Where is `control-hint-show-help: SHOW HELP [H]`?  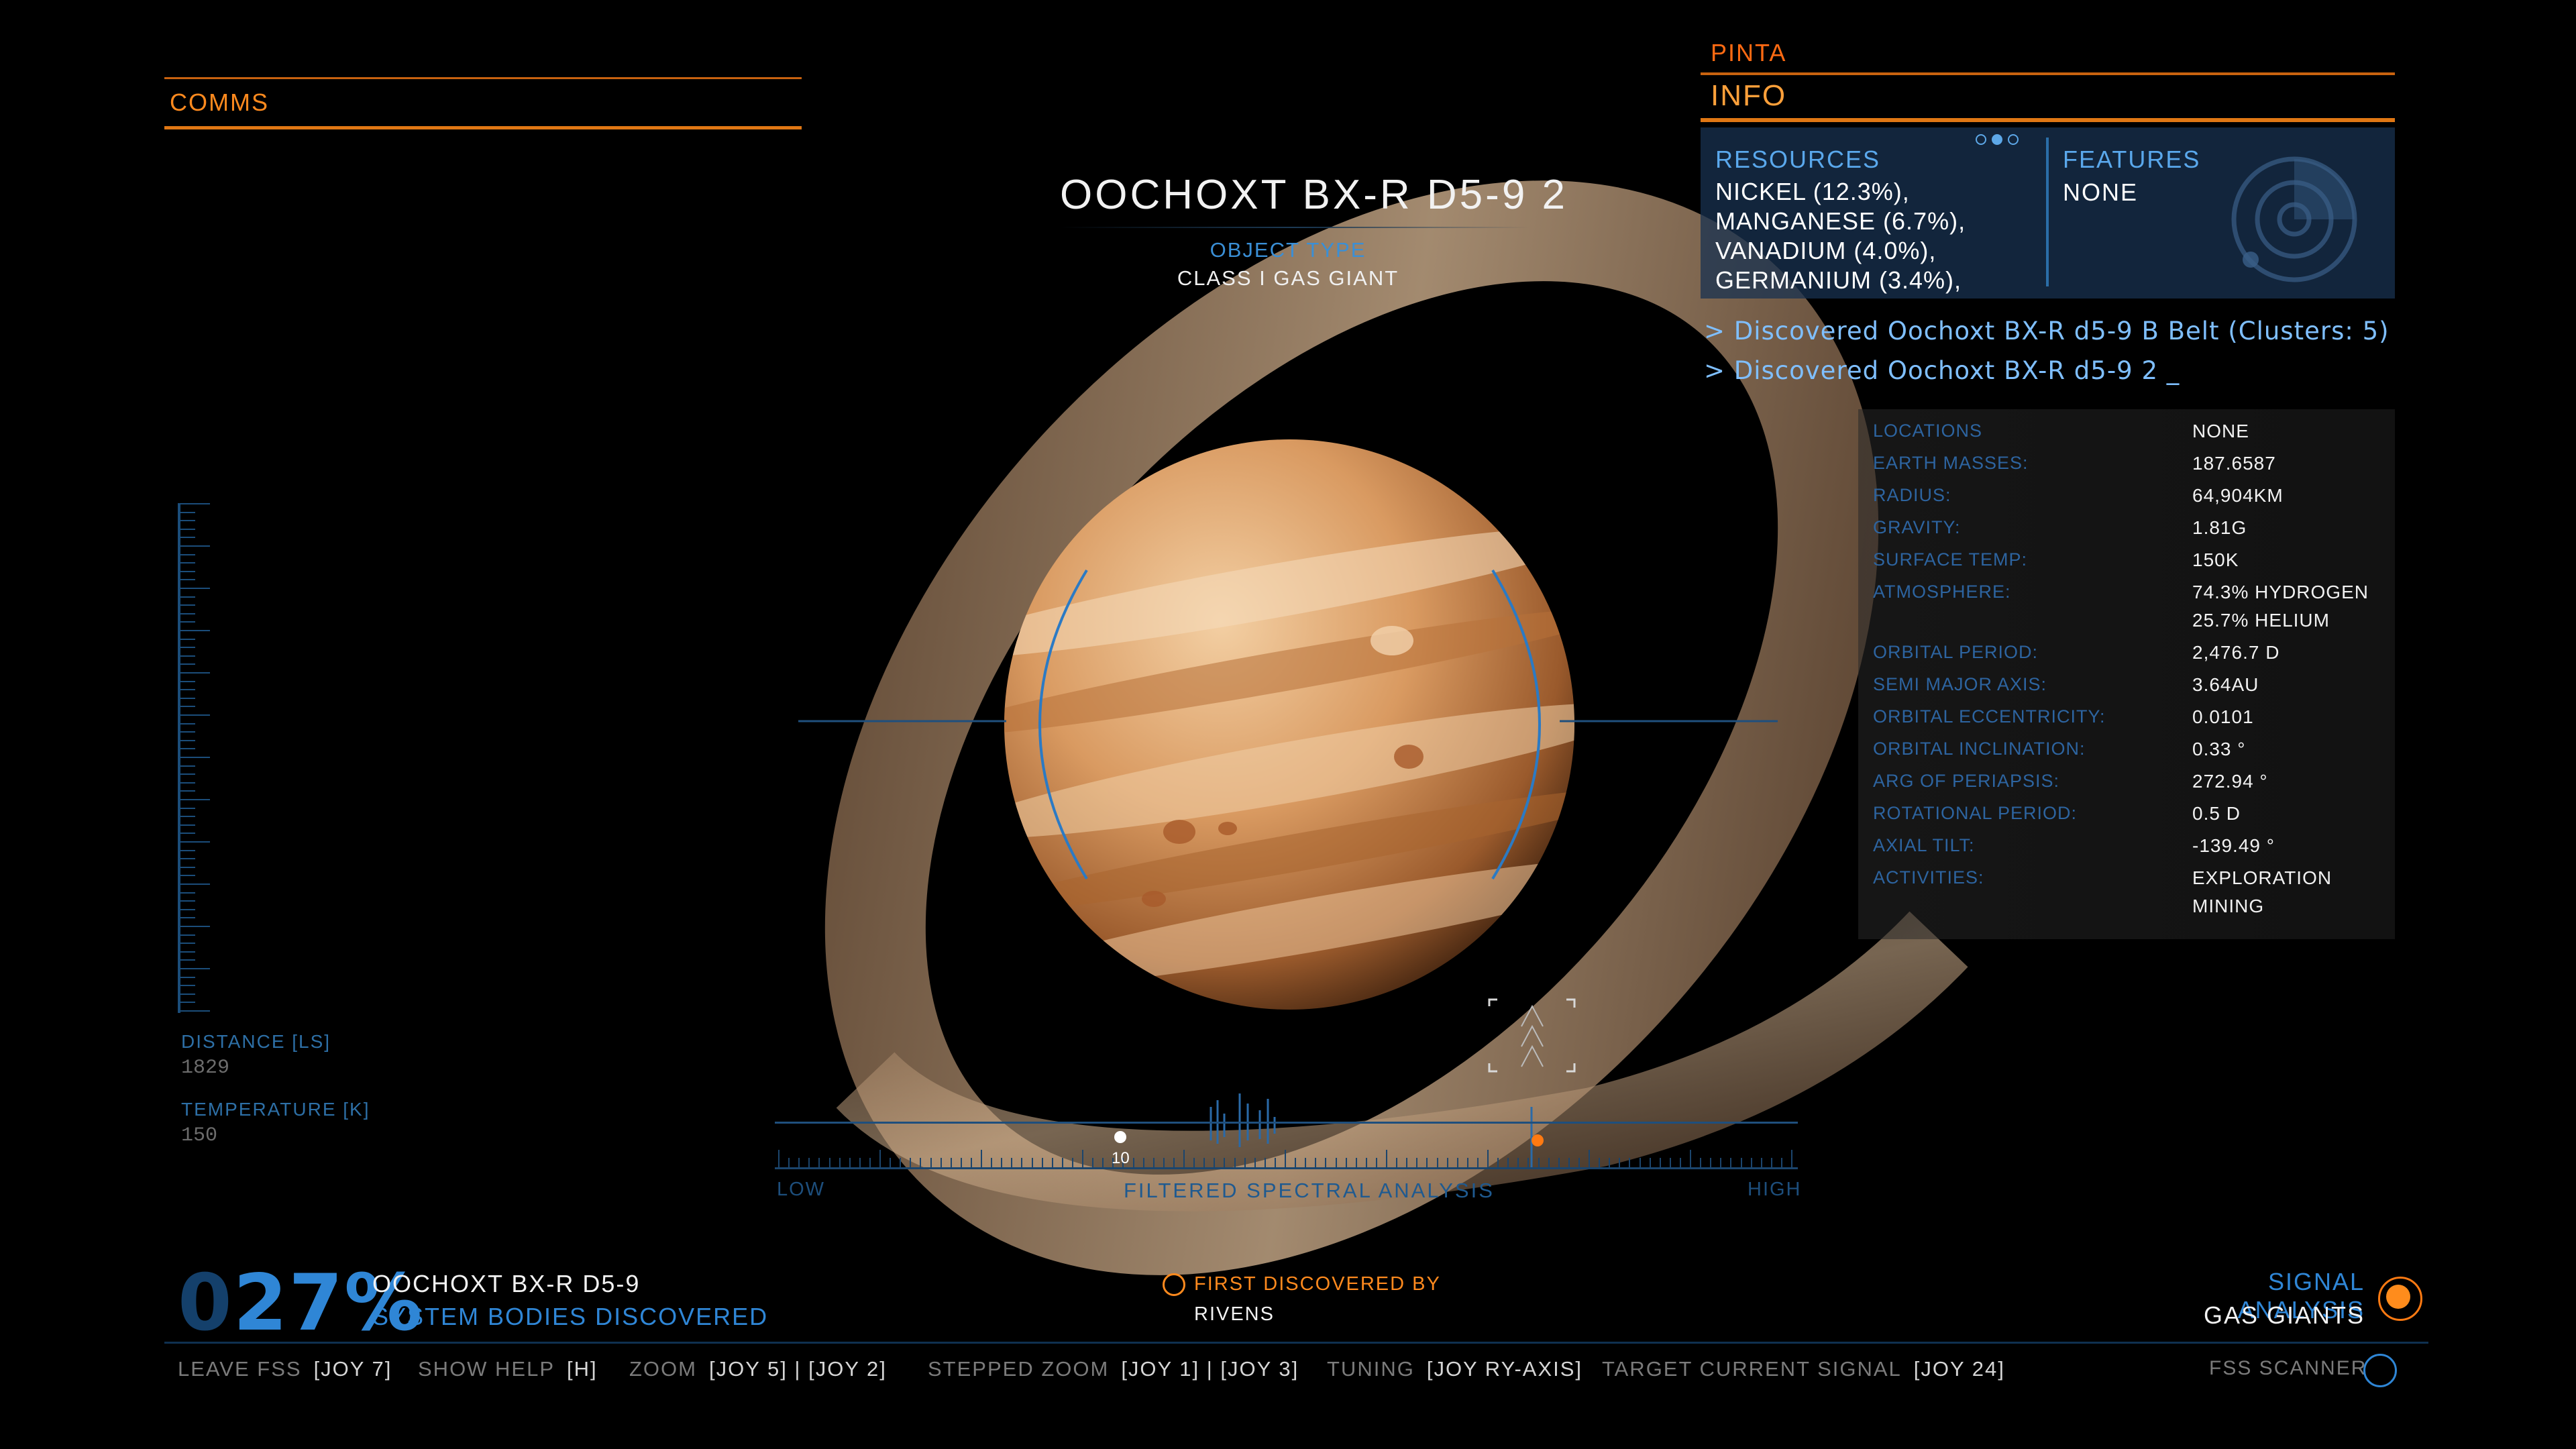 control-hint-show-help: SHOW HELP [H] is located at coordinates (508, 1369).